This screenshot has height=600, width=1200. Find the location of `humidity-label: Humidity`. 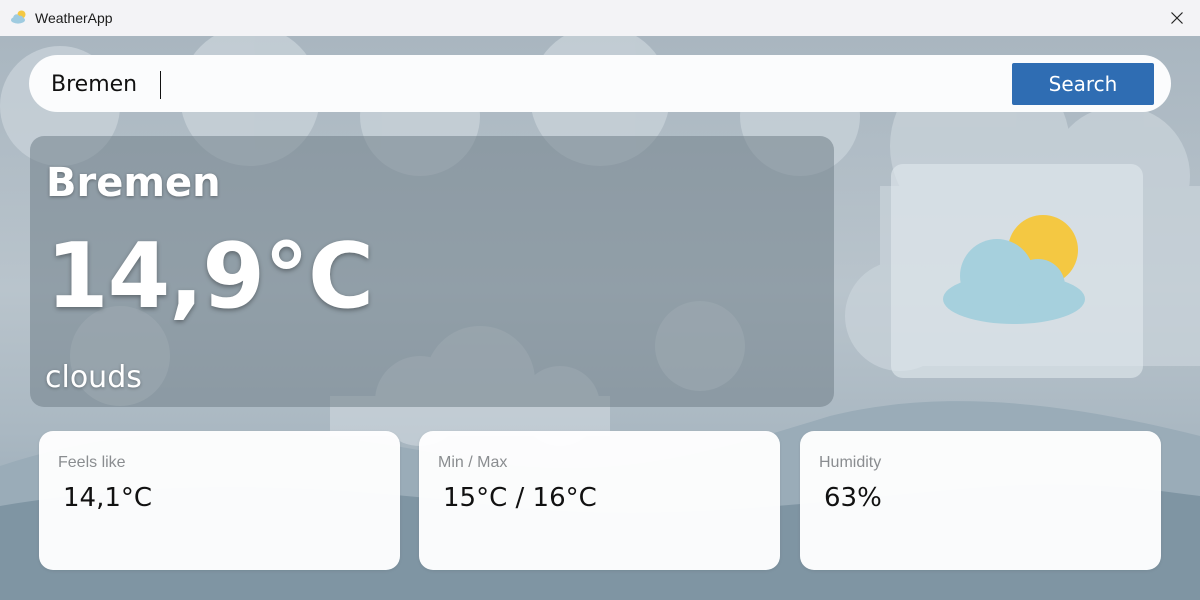

humidity-label: Humidity is located at coordinates (850, 462).